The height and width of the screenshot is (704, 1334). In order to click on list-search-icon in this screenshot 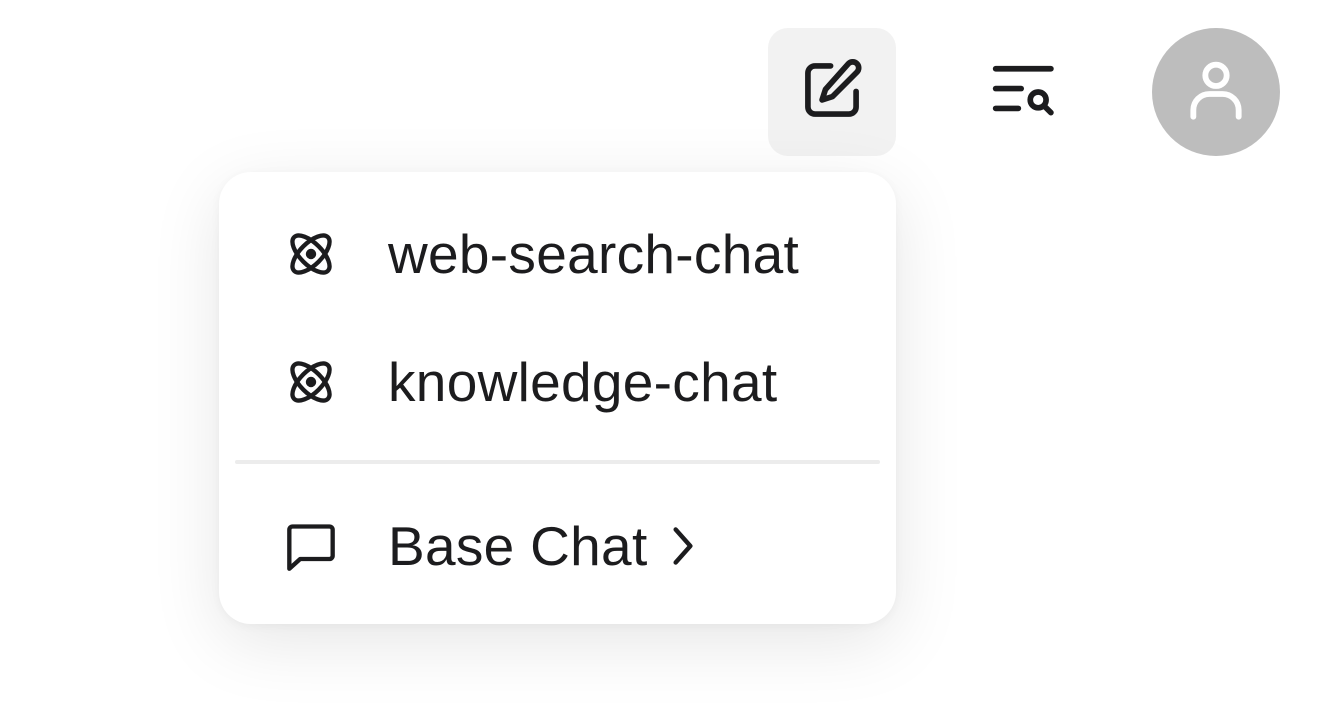, I will do `click(1024, 92)`.